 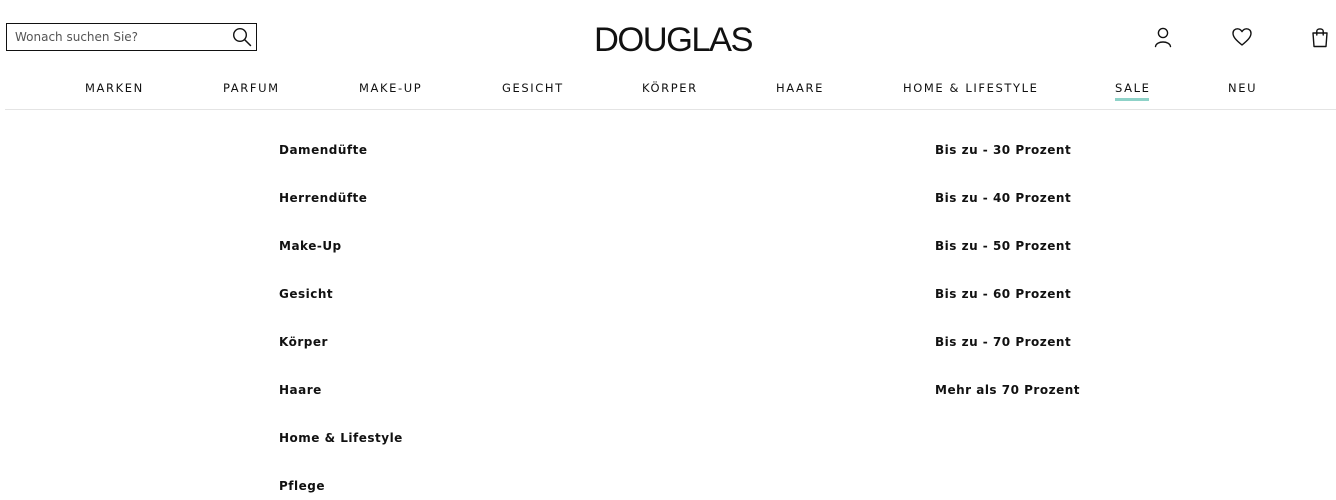 What do you see at coordinates (341, 438) in the screenshot?
I see `sale-category-item: Home & Lifestyle` at bounding box center [341, 438].